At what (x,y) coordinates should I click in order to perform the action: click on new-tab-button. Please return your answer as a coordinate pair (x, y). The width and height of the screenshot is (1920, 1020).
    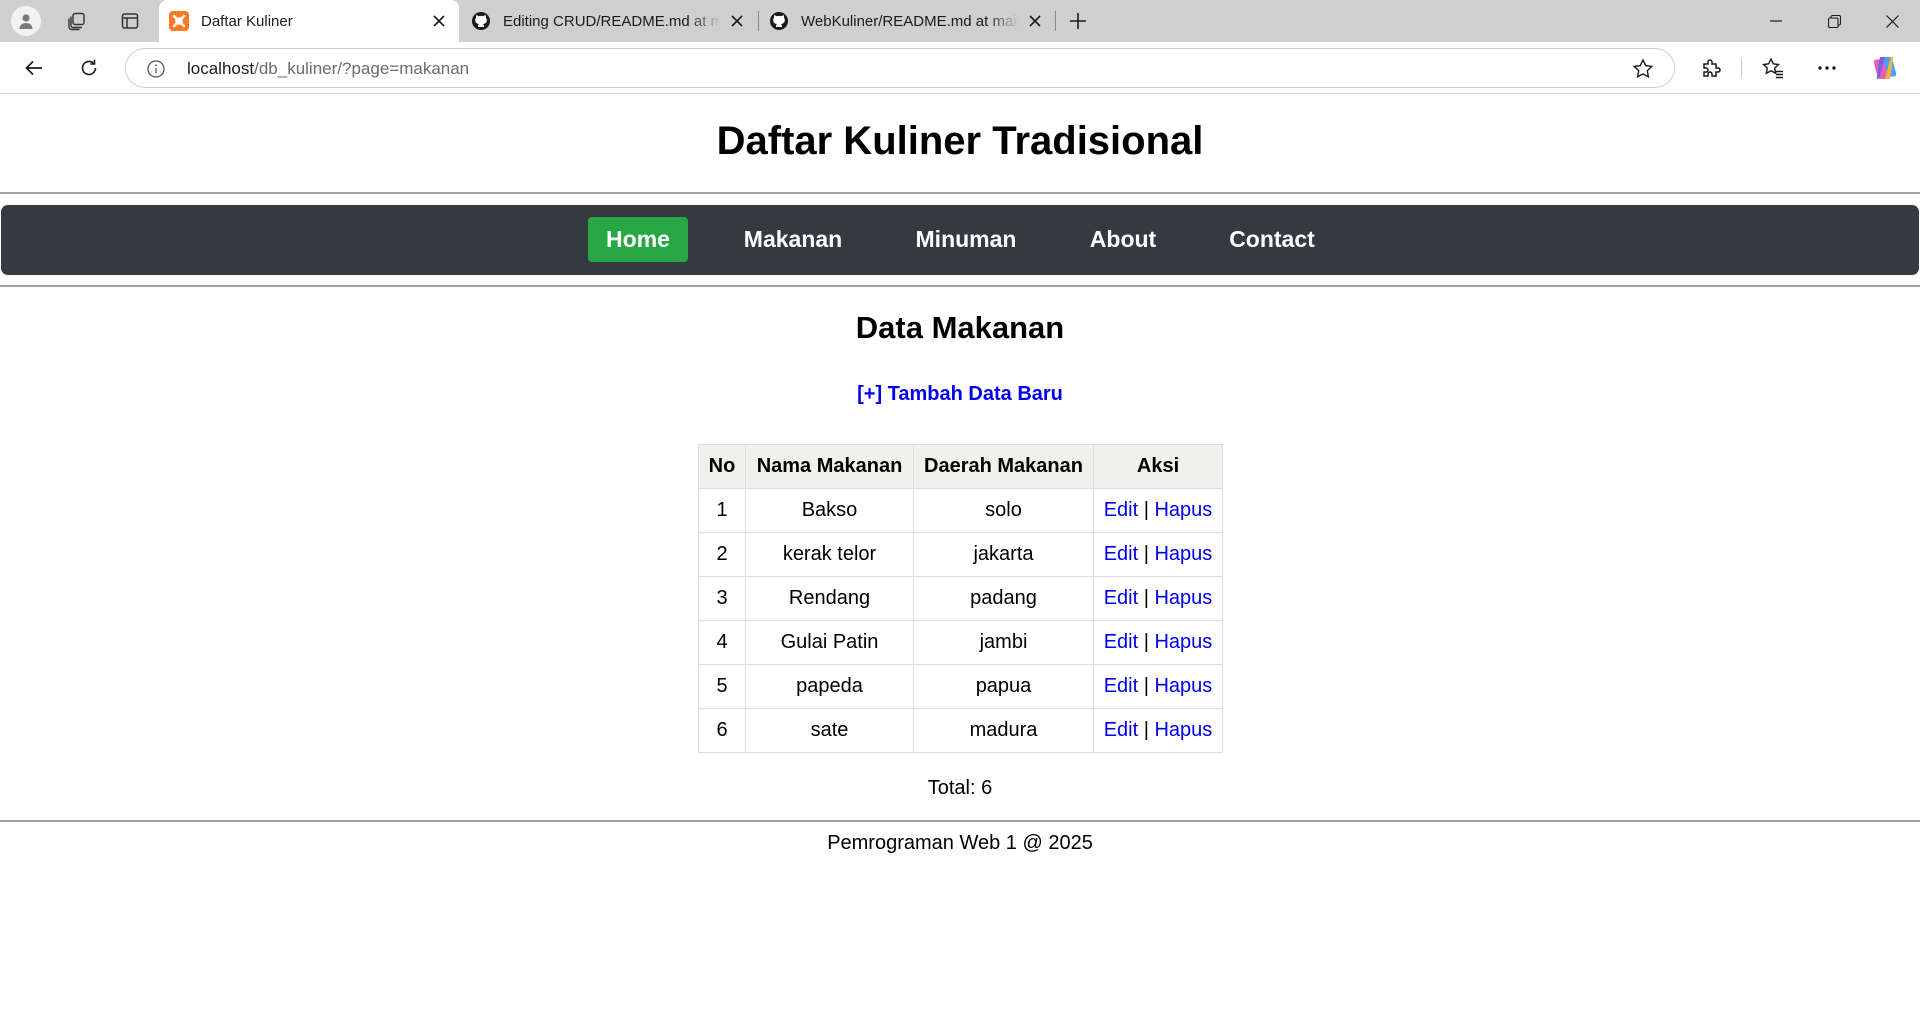
    Looking at the image, I should click on (1078, 21).